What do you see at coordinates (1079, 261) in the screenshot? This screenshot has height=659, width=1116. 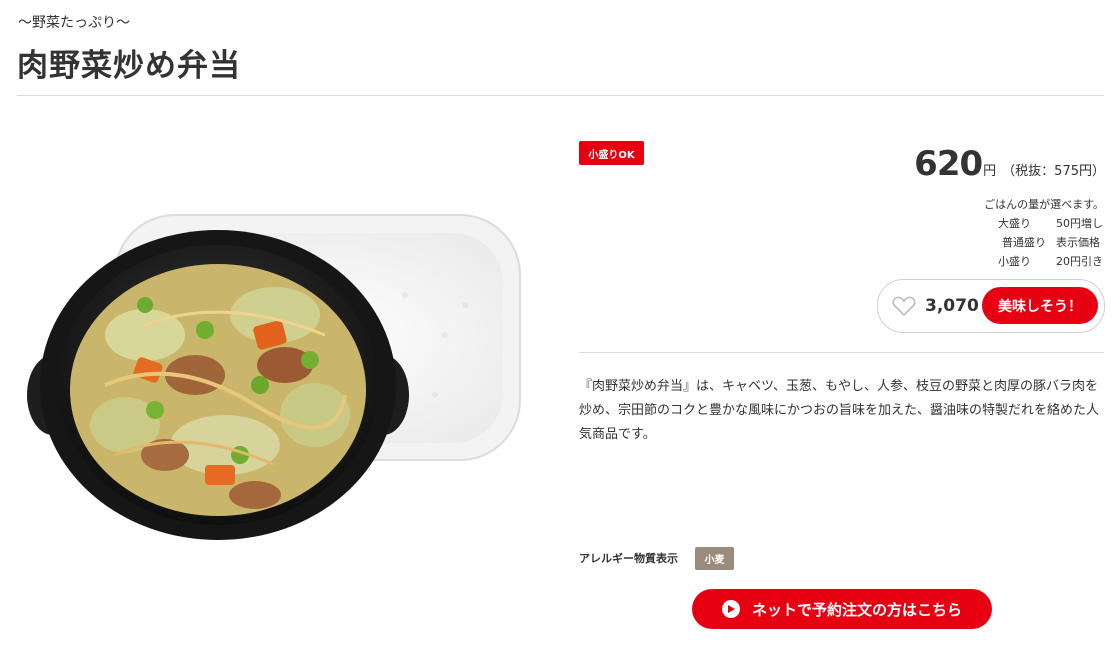 I see `rice-option-price: 20円引き` at bounding box center [1079, 261].